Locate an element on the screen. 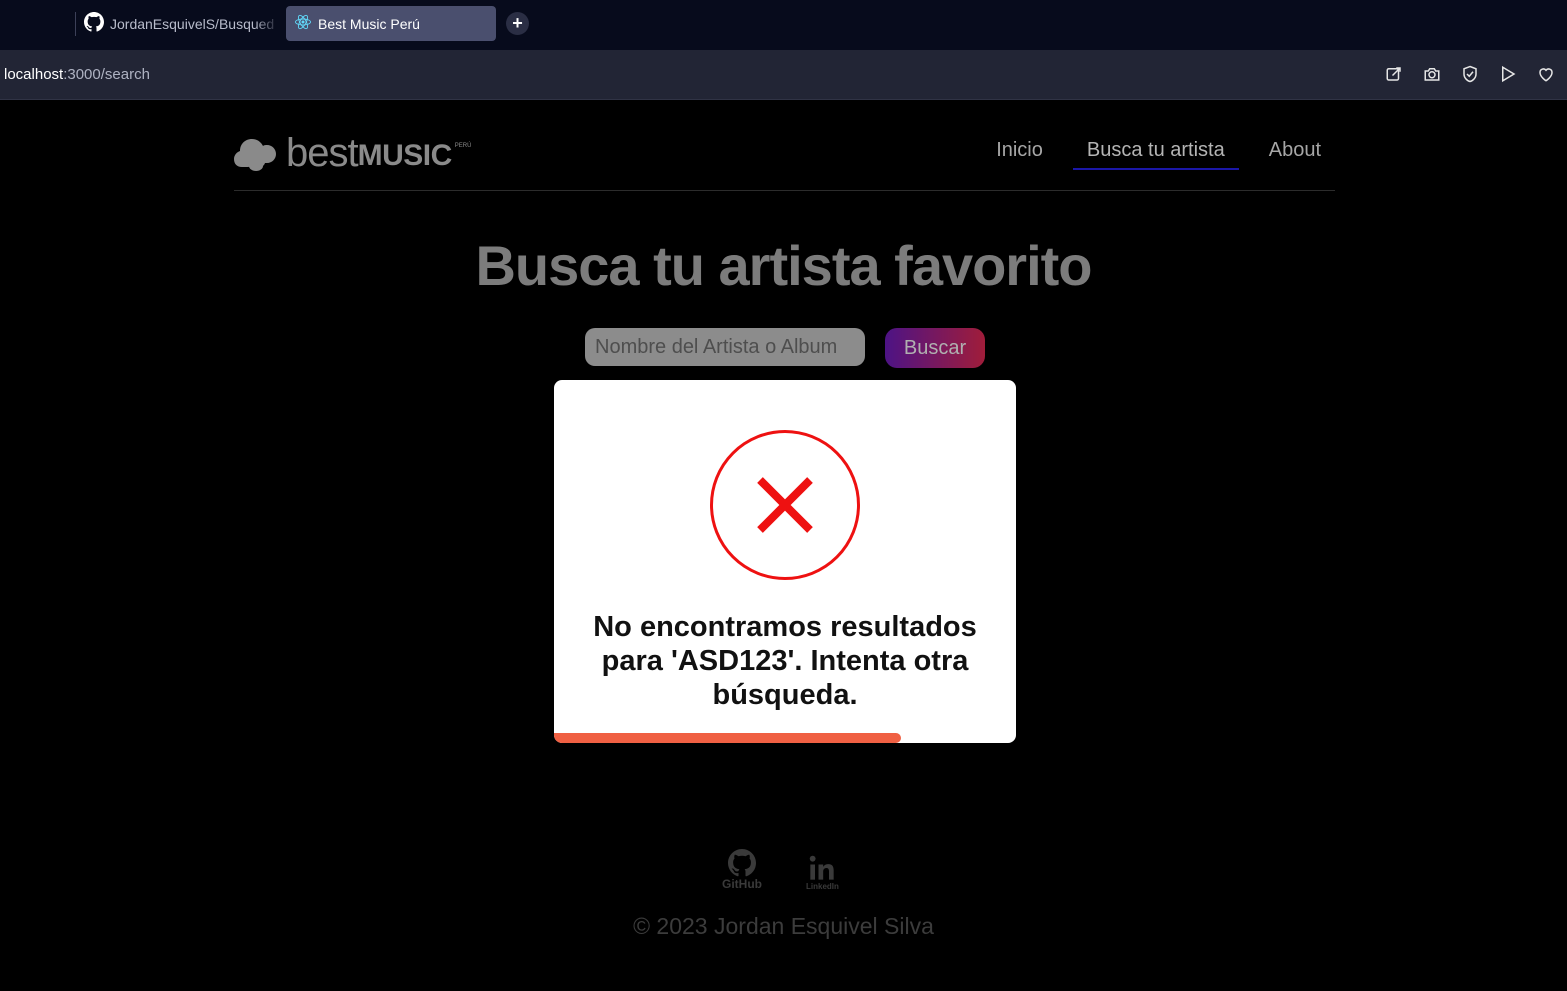 This screenshot has width=1567, height=991. main-nav: Inicio Busca tu artista About is located at coordinates (1158, 154).